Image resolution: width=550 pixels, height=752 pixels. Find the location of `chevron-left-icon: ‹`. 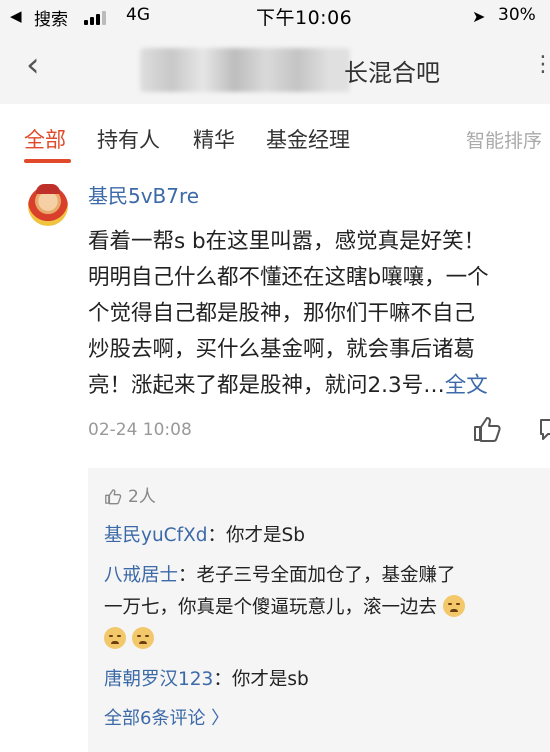

chevron-left-icon: ‹ is located at coordinates (33, 65).